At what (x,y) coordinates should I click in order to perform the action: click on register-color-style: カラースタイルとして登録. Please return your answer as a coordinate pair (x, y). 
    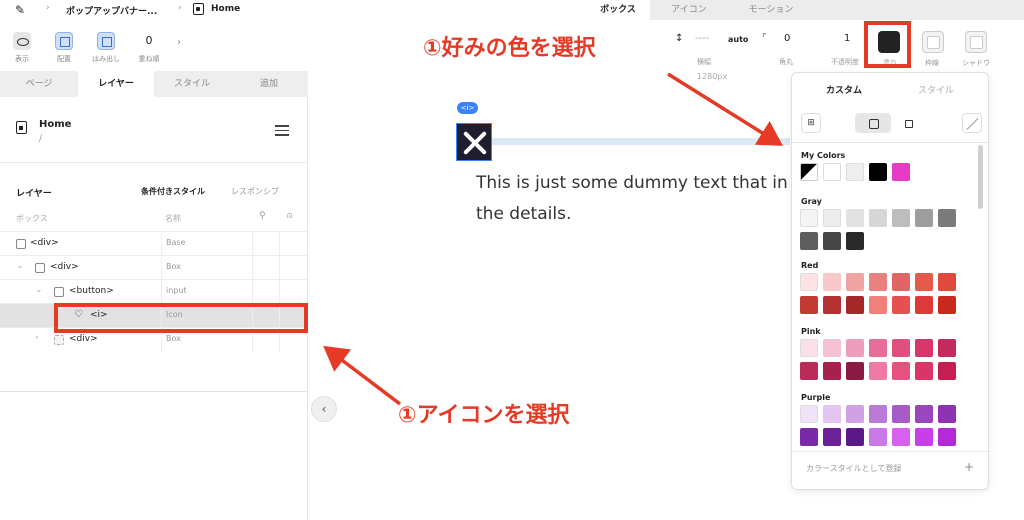
    Looking at the image, I should click on (853, 468).